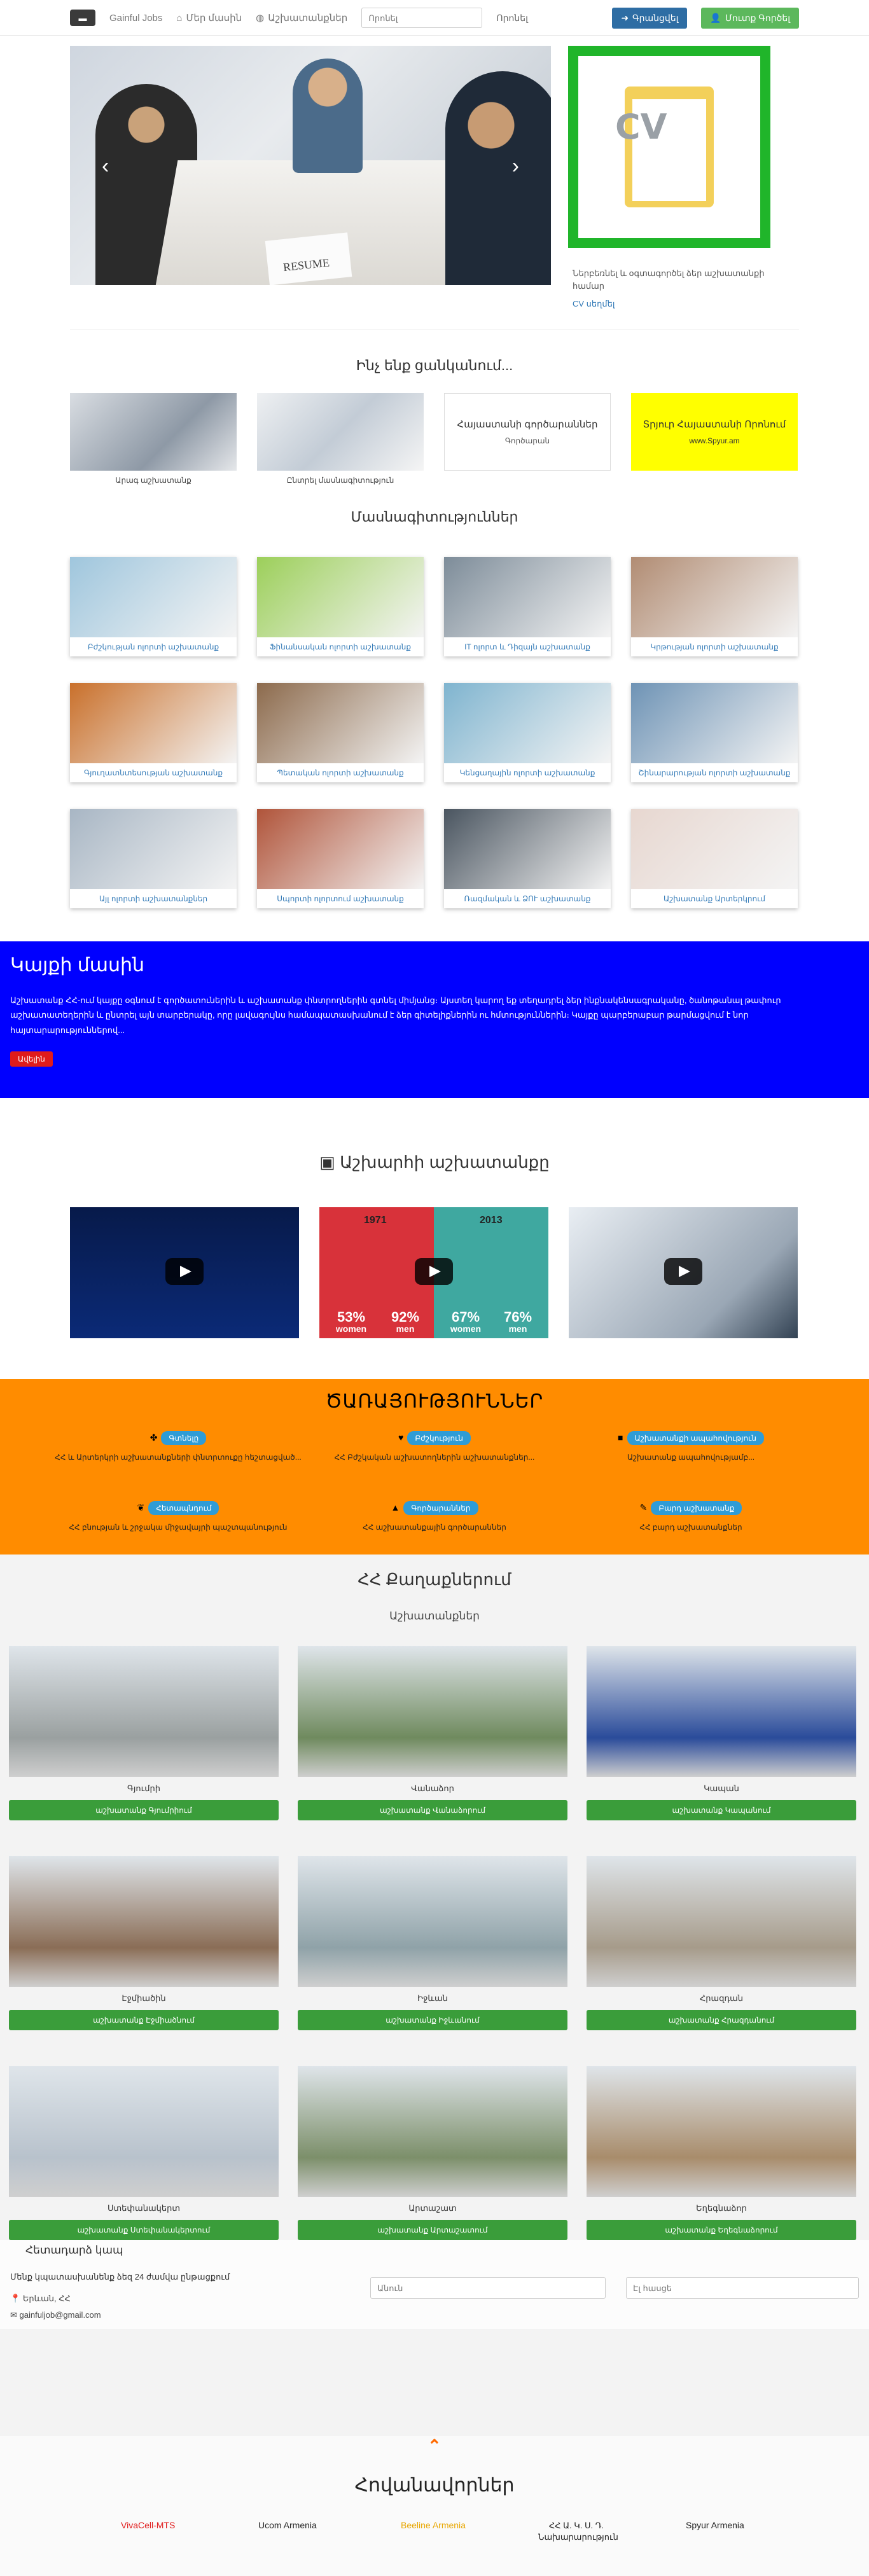  Describe the element at coordinates (528, 606) in the screenshot. I see `specialty-card: IT ոլորտ և Դիզայն աշխատանք` at that location.